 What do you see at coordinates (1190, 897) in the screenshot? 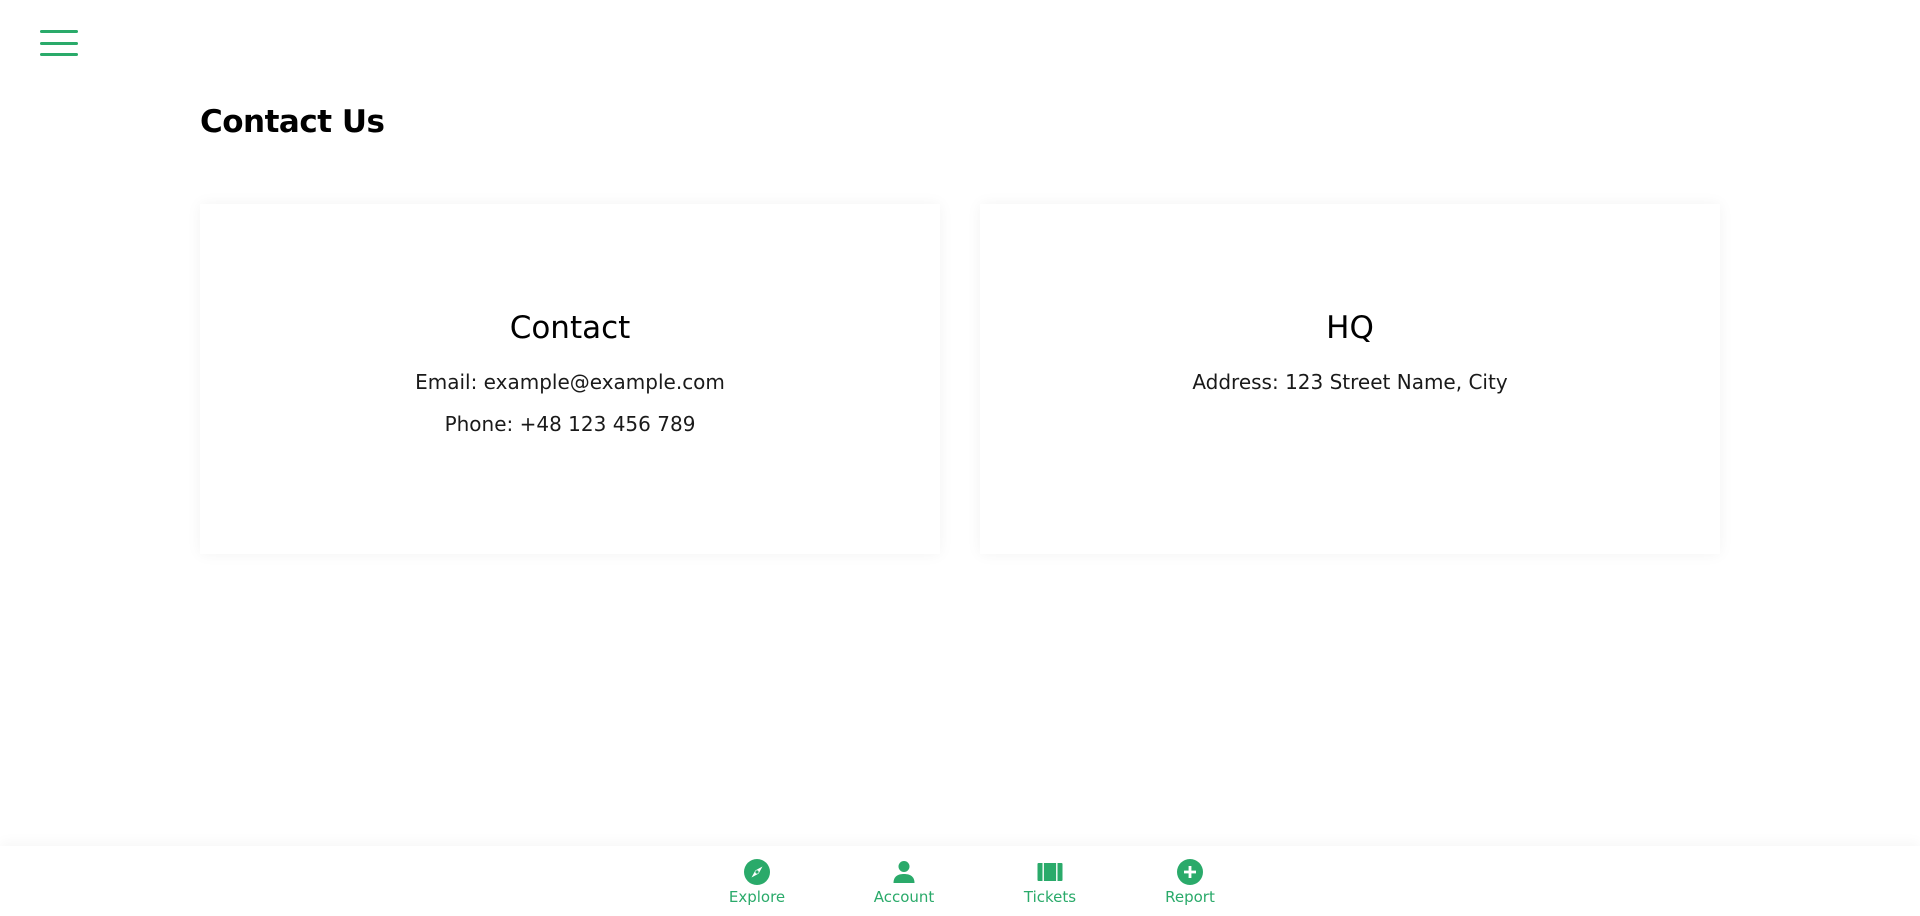
I see `nav-label-report: Report` at bounding box center [1190, 897].